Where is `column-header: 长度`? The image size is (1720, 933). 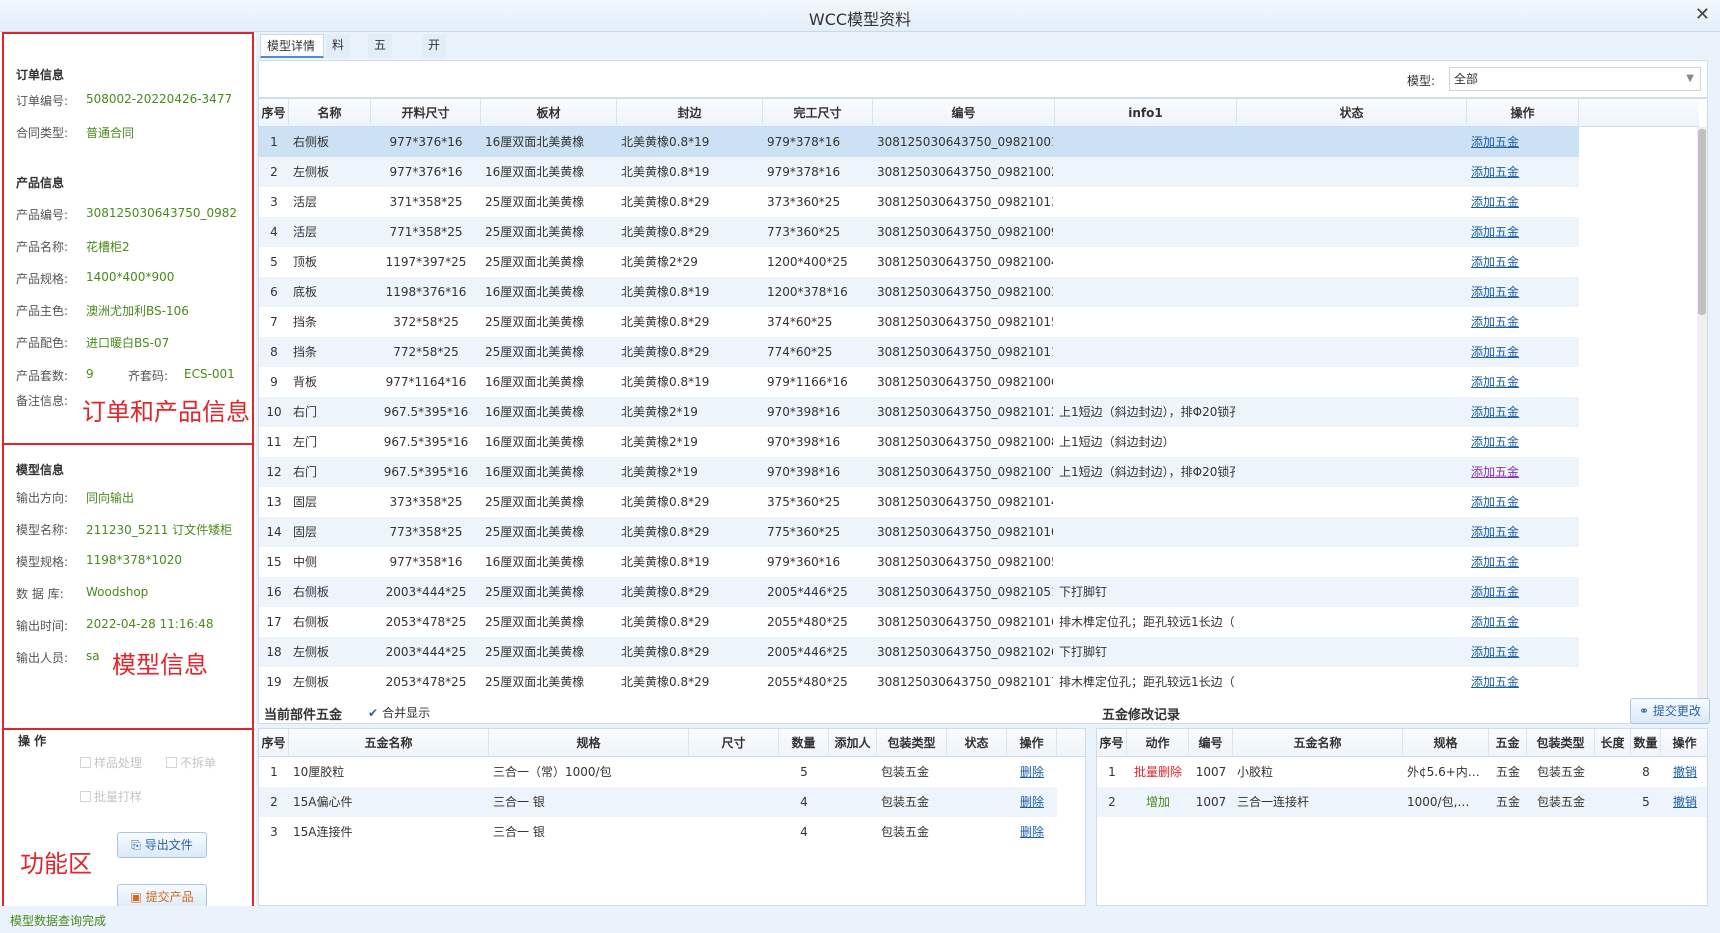 column-header: 长度 is located at coordinates (1613, 743).